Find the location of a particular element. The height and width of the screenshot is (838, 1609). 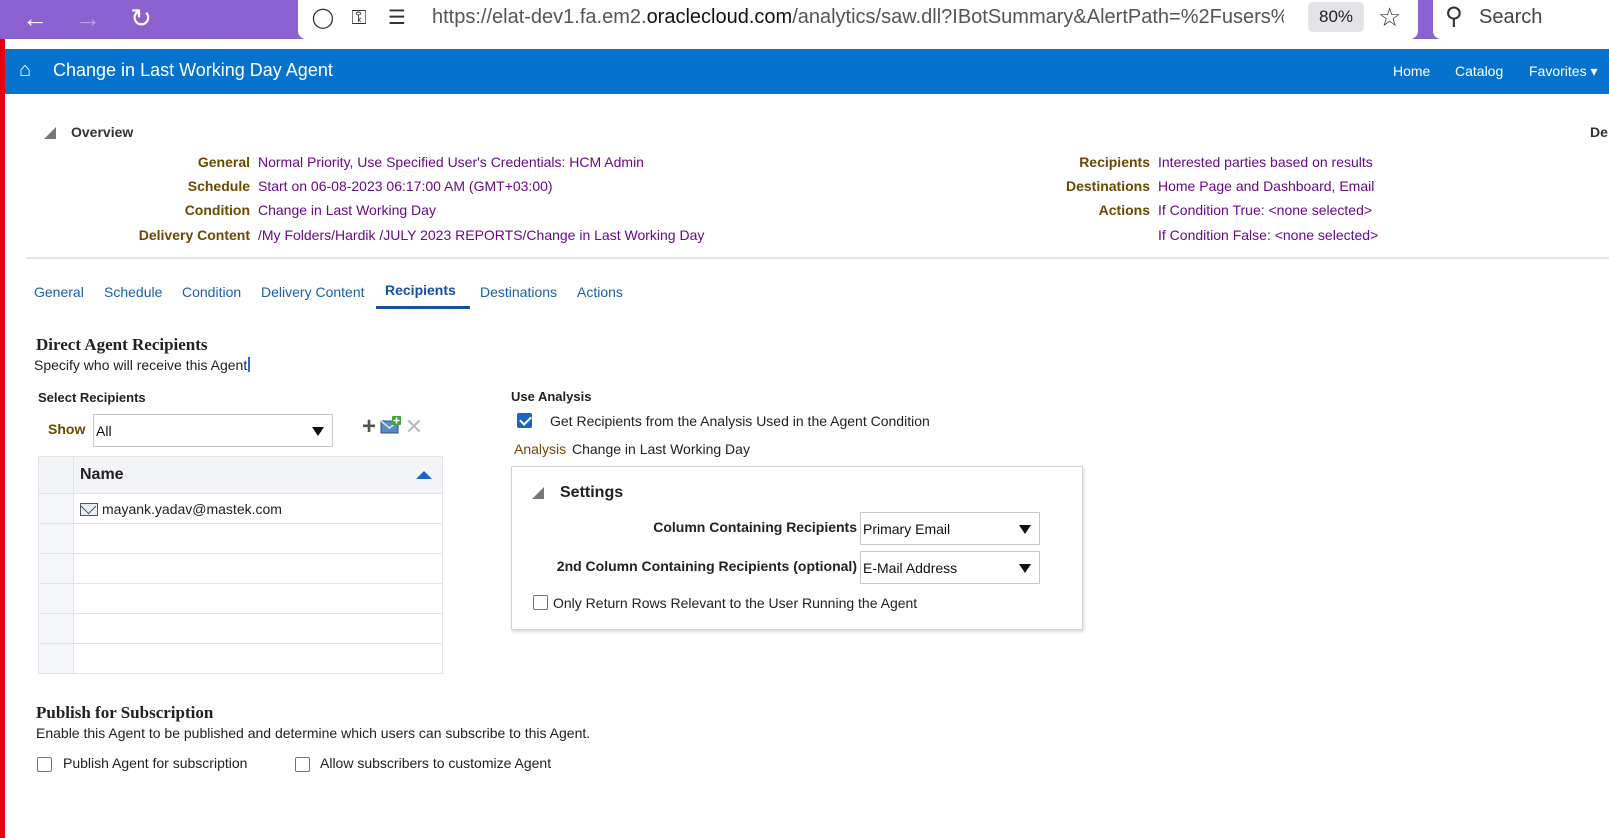

overview-label-condition: Condition is located at coordinates (217, 210).